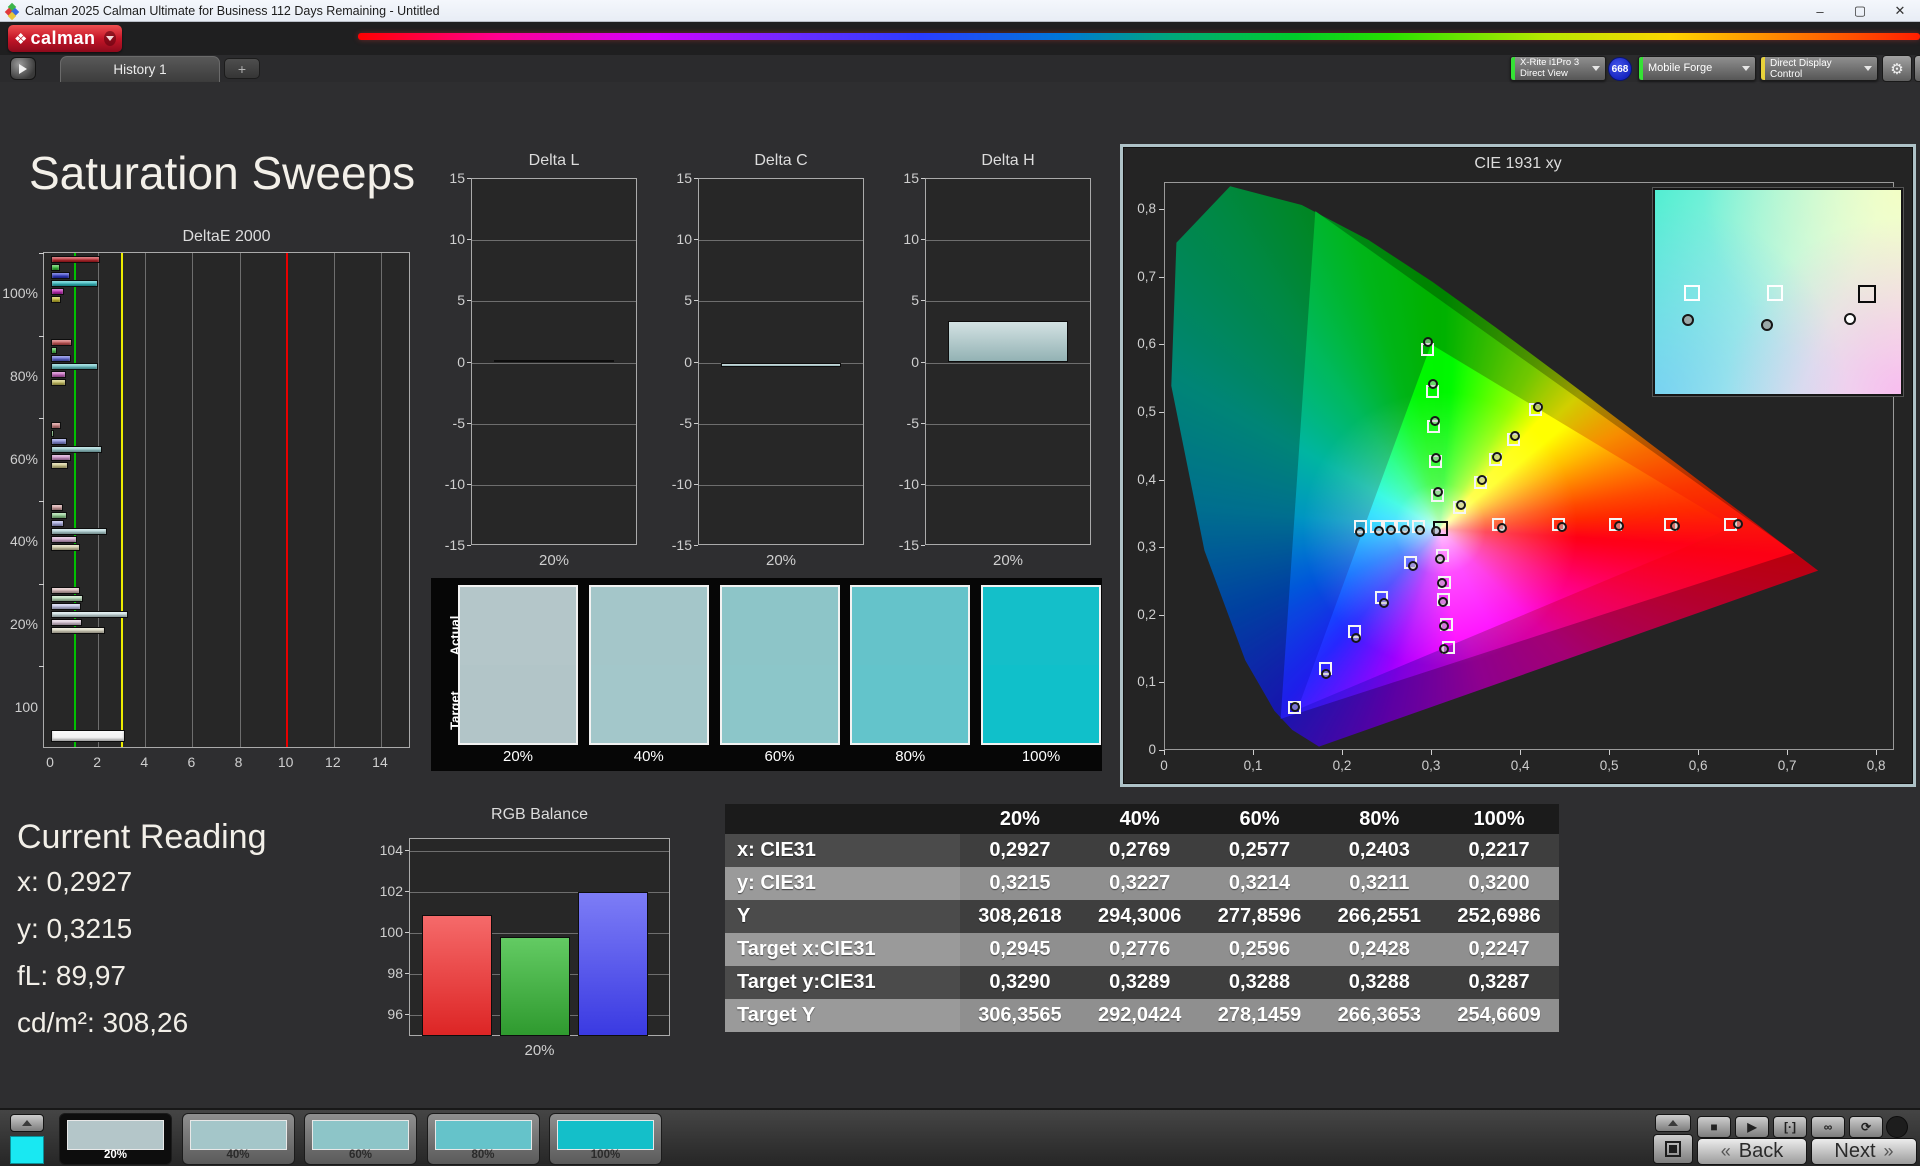  What do you see at coordinates (605, 1139) in the screenshot?
I see `pattern-level-100%: 100%` at bounding box center [605, 1139].